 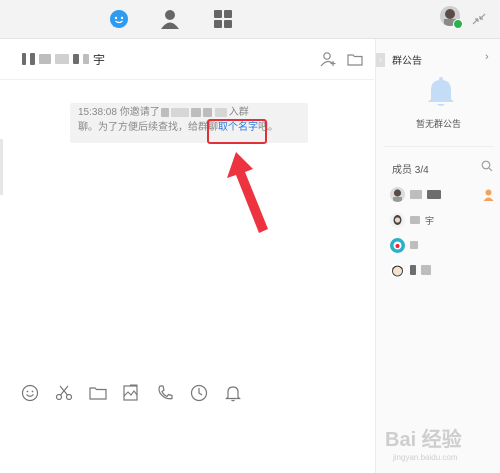 I want to click on group-notice-title: 群公告, so click(x=407, y=59).